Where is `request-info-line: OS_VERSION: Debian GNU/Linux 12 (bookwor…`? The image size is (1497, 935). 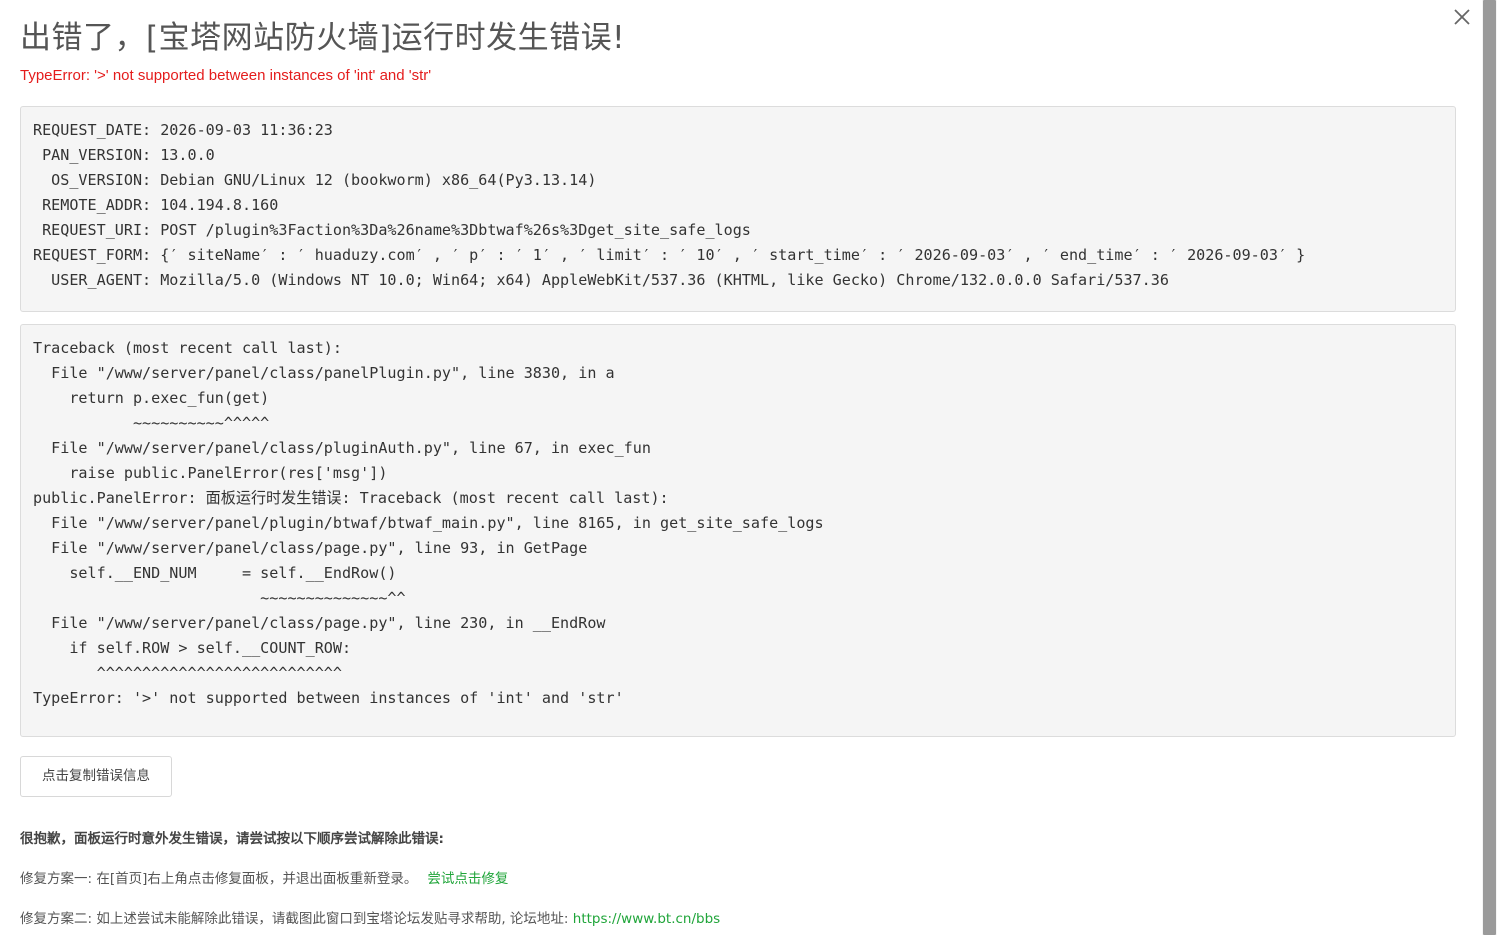
request-info-line: OS_VERSION: Debian GNU/Linux 12 (bookwor… is located at coordinates (315, 180).